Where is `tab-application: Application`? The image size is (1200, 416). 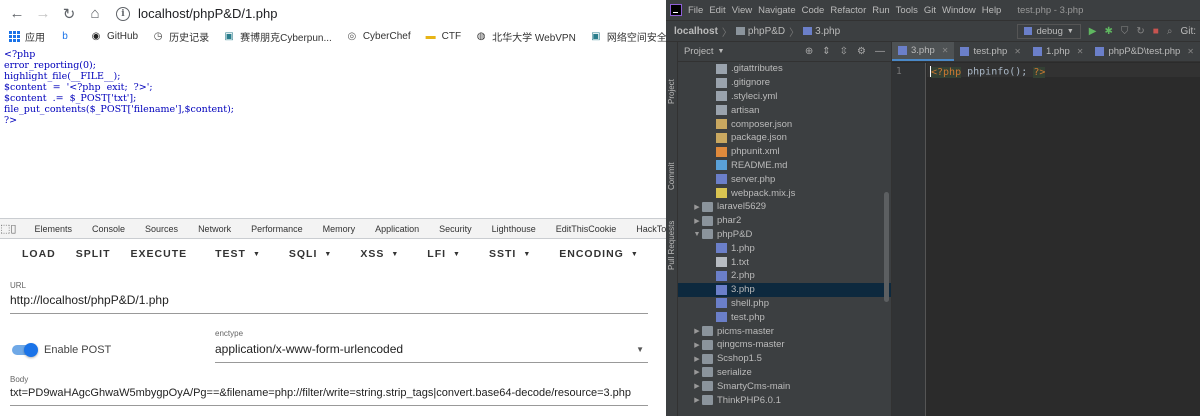
tab-application: Application is located at coordinates (397, 229).